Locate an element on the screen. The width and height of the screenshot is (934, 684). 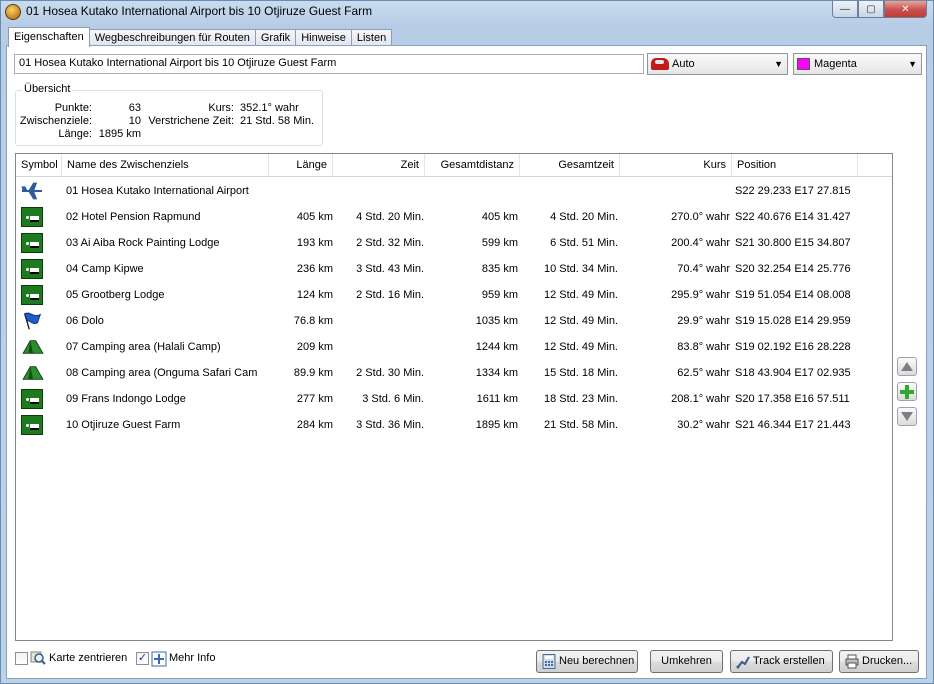
col-laenge: Länge is located at coordinates (301, 165).